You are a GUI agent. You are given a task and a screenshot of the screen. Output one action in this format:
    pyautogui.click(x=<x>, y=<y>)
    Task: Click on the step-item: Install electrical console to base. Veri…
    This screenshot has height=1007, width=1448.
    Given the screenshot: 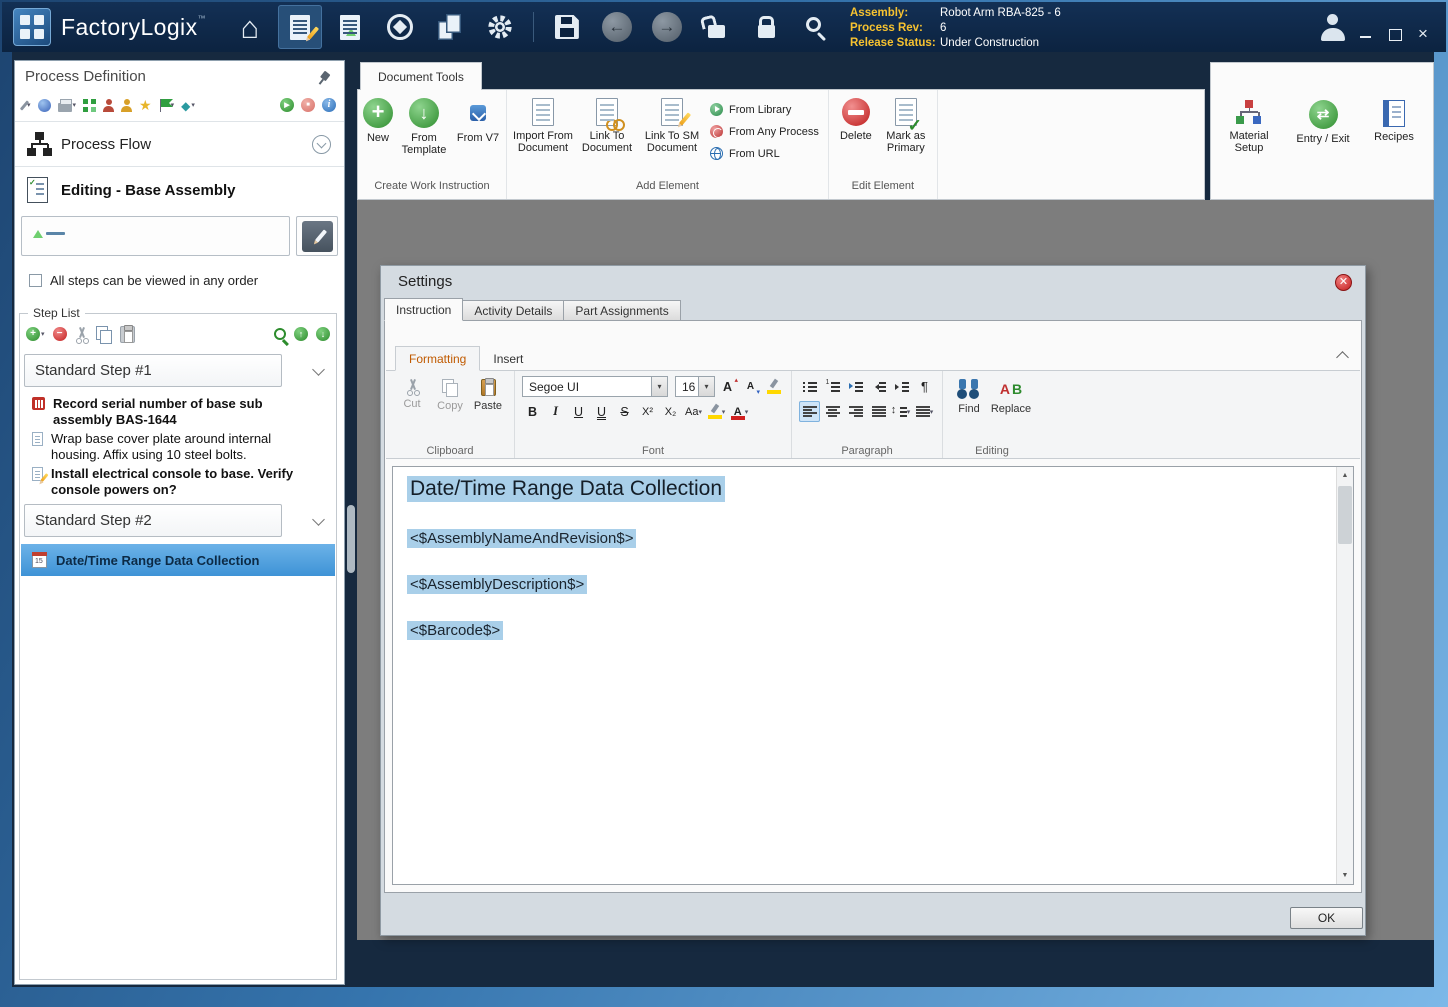 What is the action you would take?
    pyautogui.click(x=178, y=482)
    